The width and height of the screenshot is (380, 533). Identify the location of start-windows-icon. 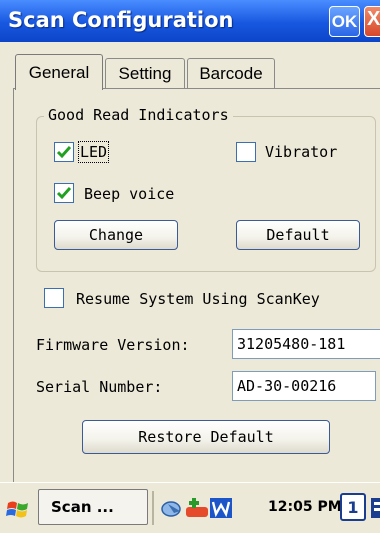
(18, 509).